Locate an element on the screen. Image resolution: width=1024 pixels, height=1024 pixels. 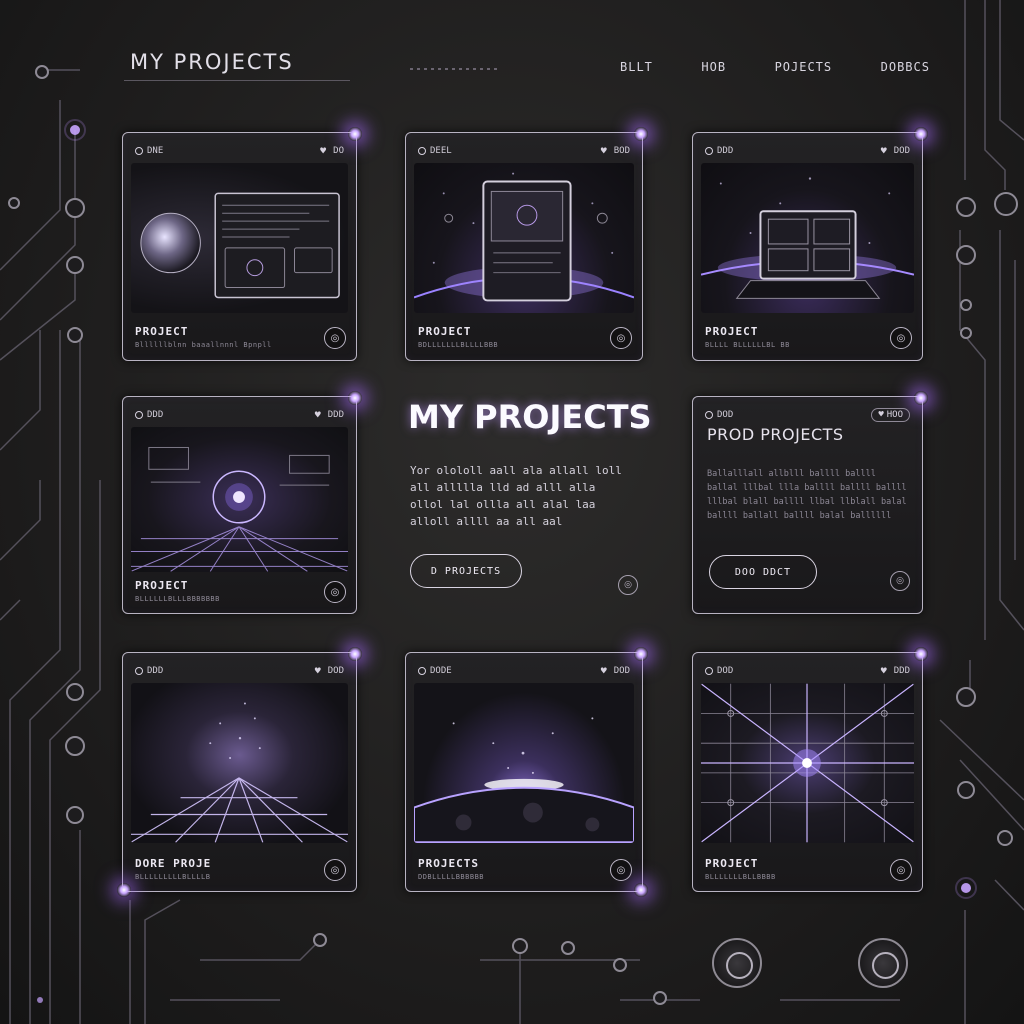
card-label: PROJECTS is located at coordinates (448, 863).